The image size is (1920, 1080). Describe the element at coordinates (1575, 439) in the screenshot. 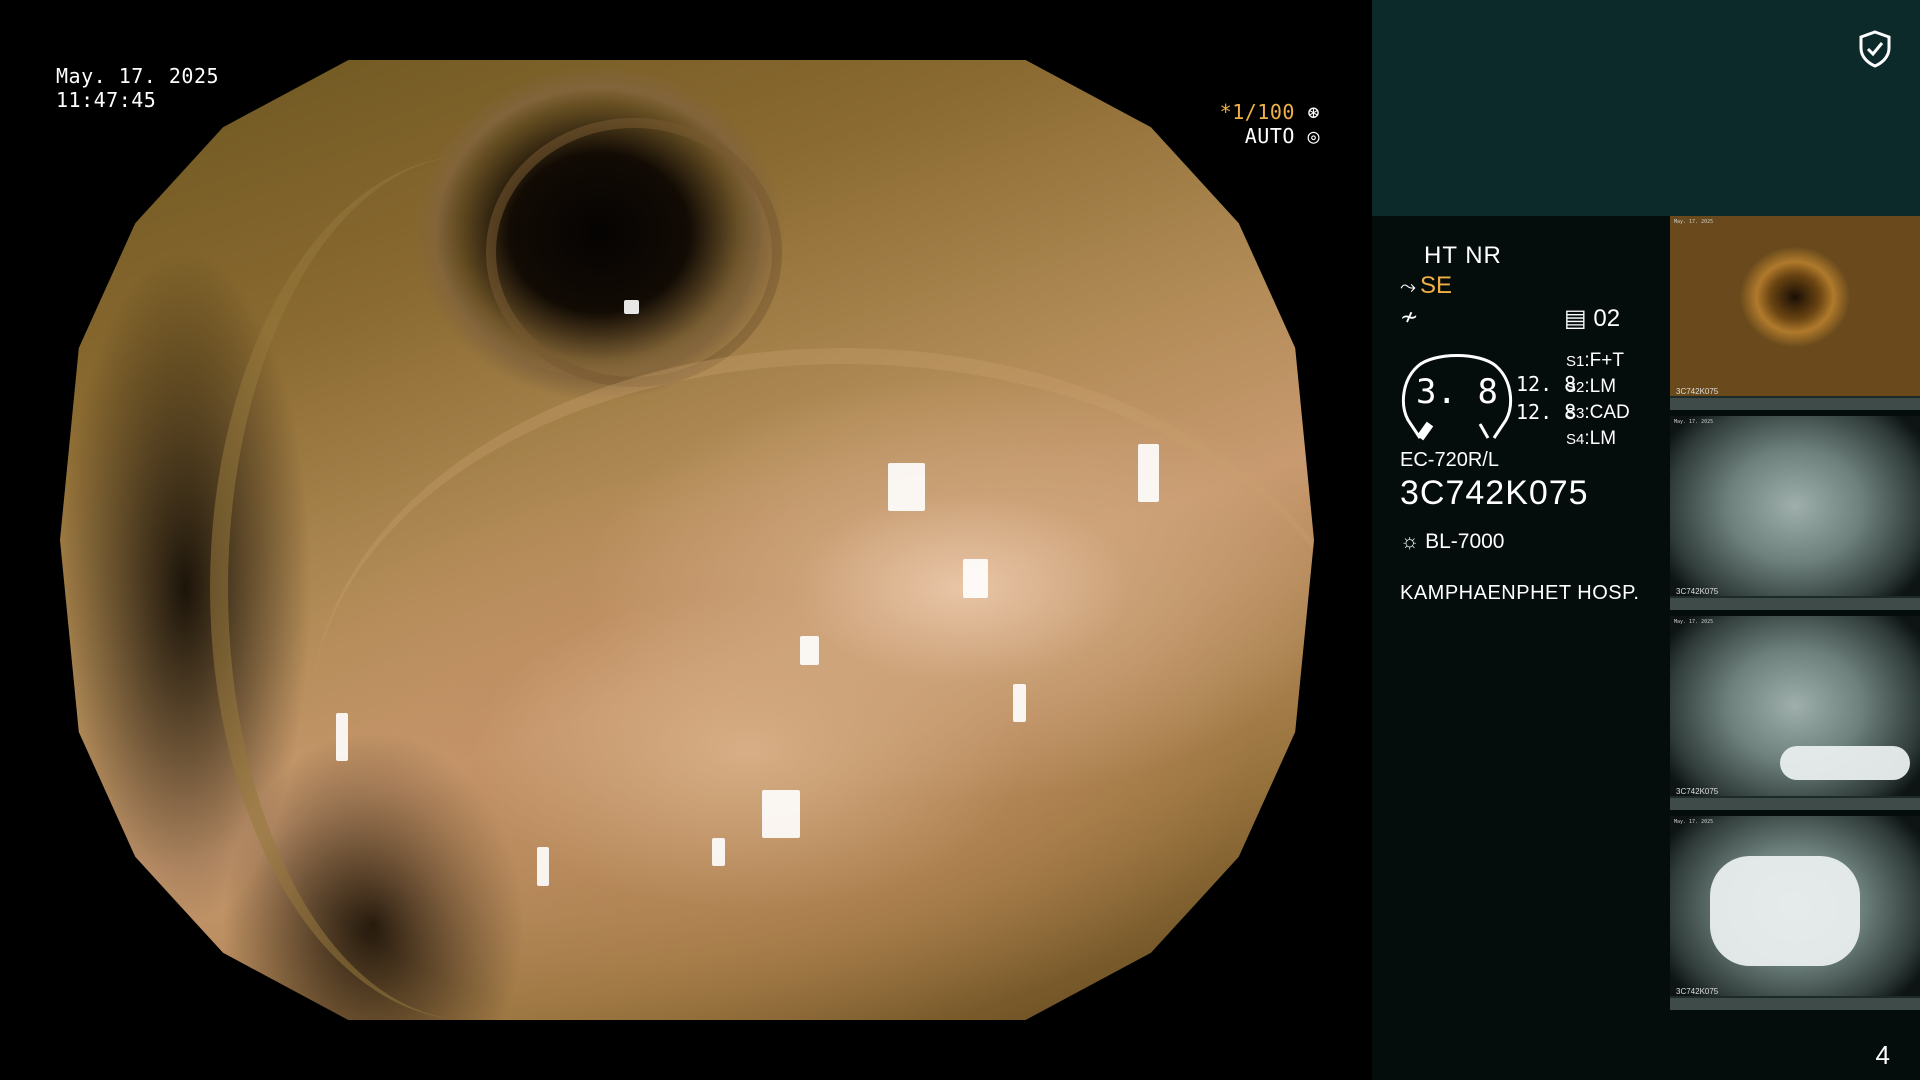

I see `switch-key: S4` at that location.